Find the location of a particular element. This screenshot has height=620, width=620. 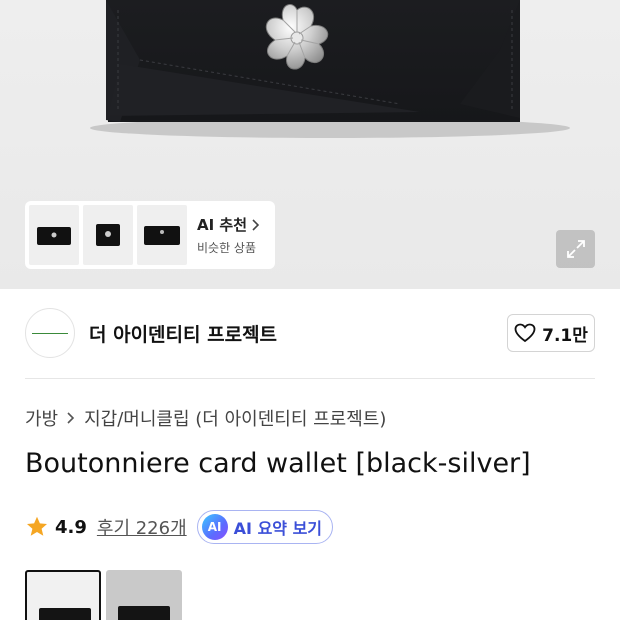

divider is located at coordinates (310, 378).